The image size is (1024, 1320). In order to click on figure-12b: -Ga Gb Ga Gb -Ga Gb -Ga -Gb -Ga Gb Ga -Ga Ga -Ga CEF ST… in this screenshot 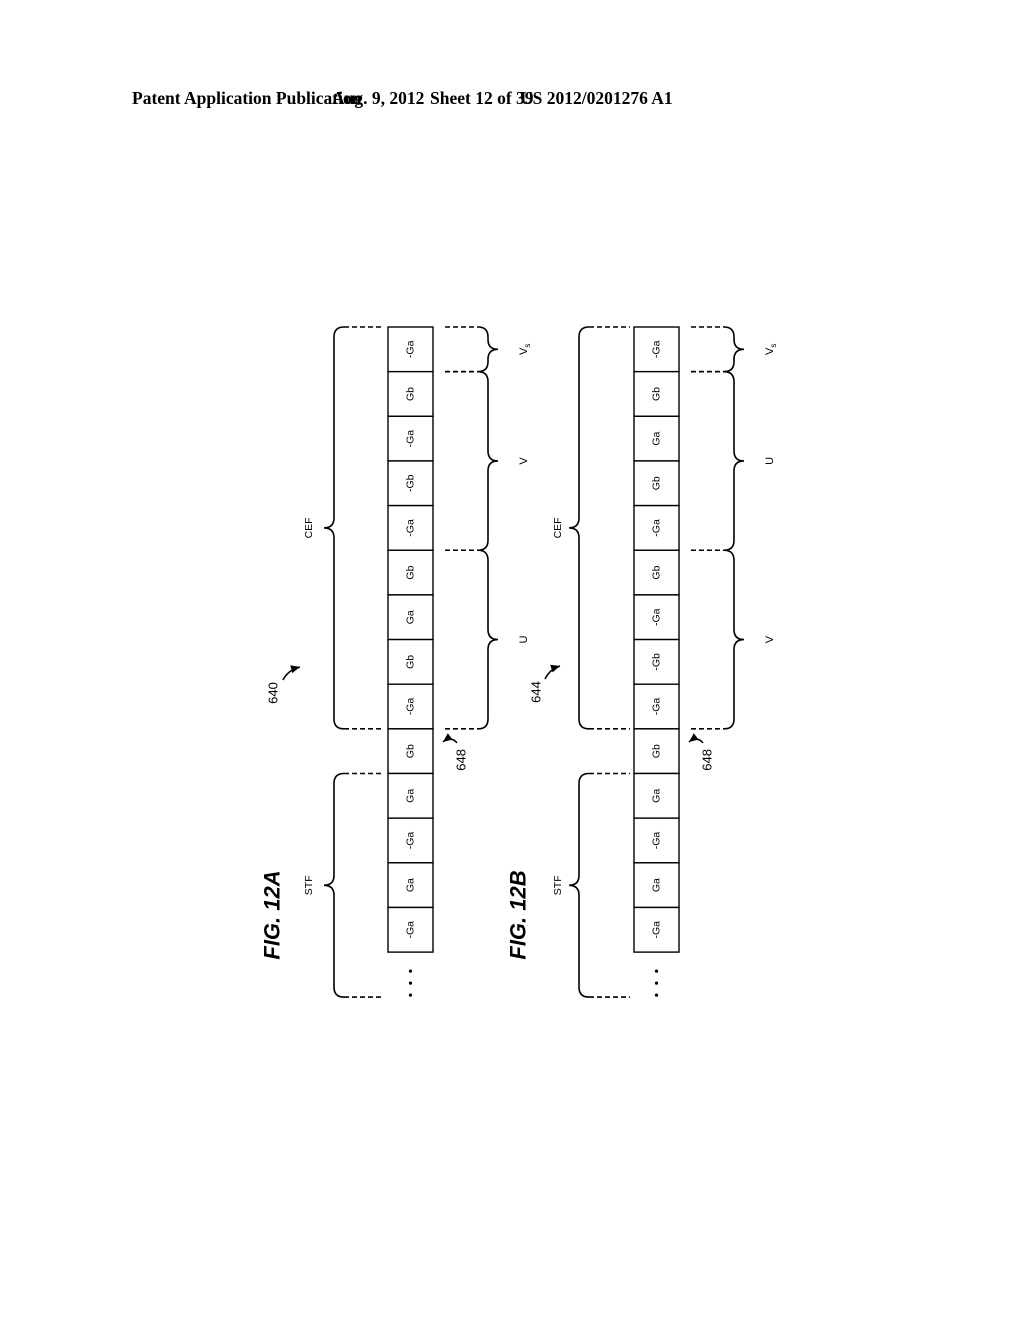, I will do `click(642, 662)`.